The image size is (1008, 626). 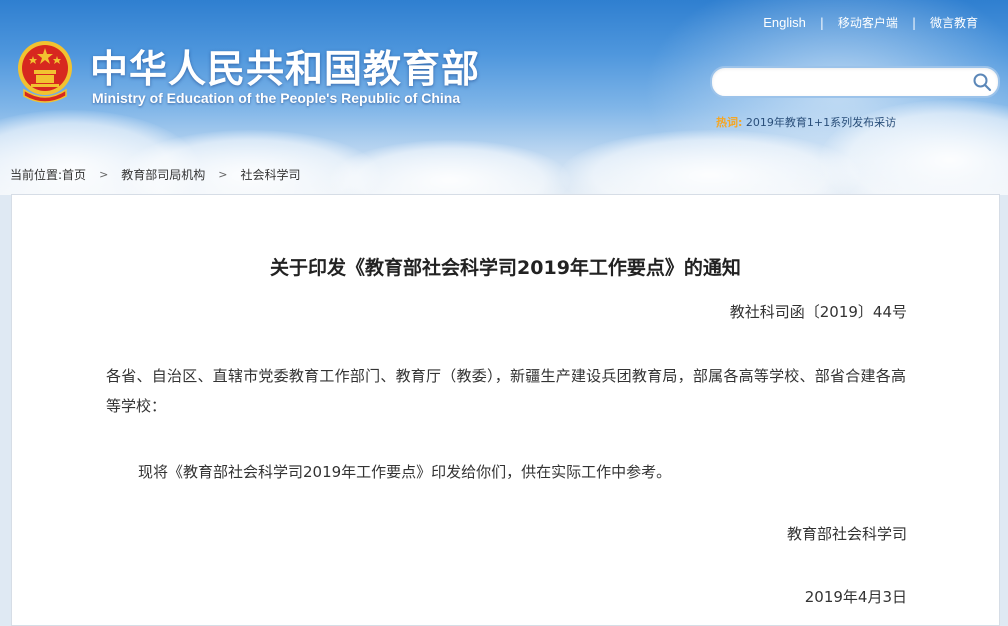 I want to click on breadcrumb-departments: 教育部司局机构, so click(x=163, y=174).